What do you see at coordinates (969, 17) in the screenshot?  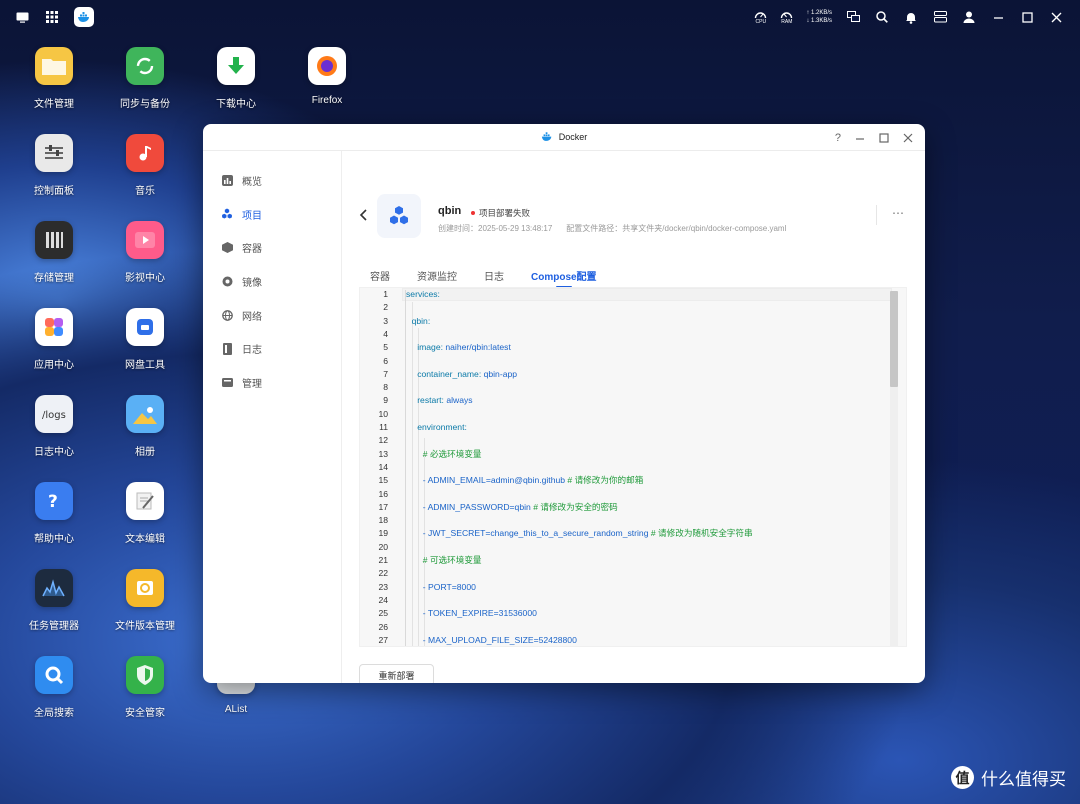 I see `user-avatar-icon` at bounding box center [969, 17].